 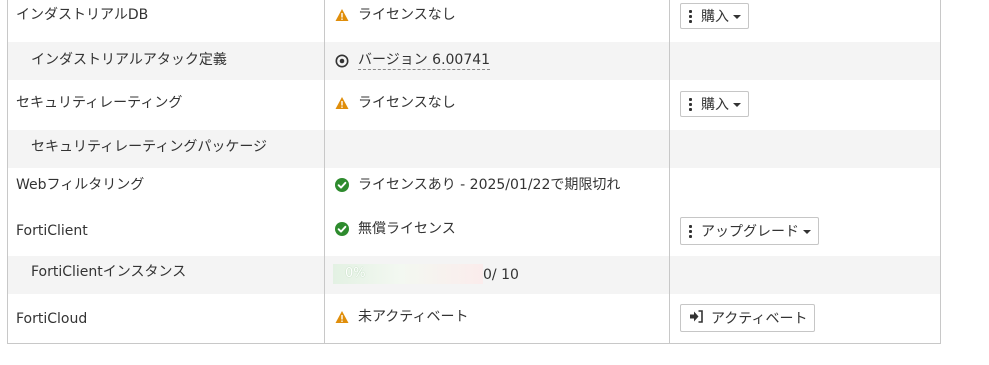 I want to click on table-row: インダストリアルアタック定義 バージョン 6.00741, so click(x=474, y=61).